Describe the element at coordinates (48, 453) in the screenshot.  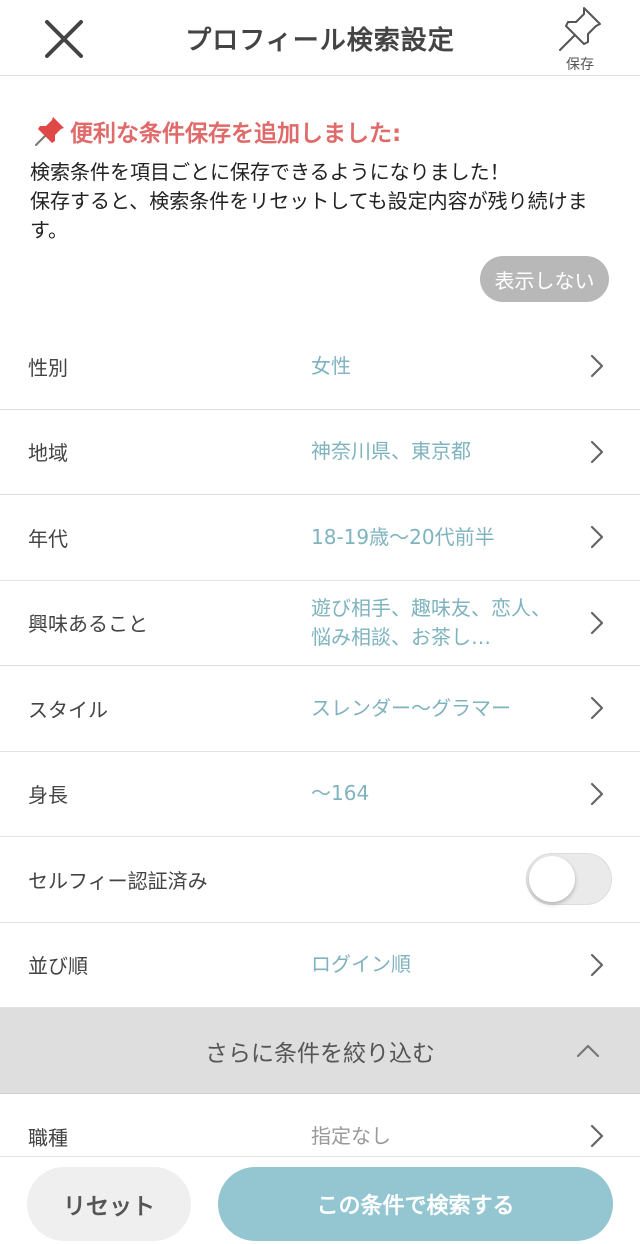
I see `filter-label: 地域` at that location.